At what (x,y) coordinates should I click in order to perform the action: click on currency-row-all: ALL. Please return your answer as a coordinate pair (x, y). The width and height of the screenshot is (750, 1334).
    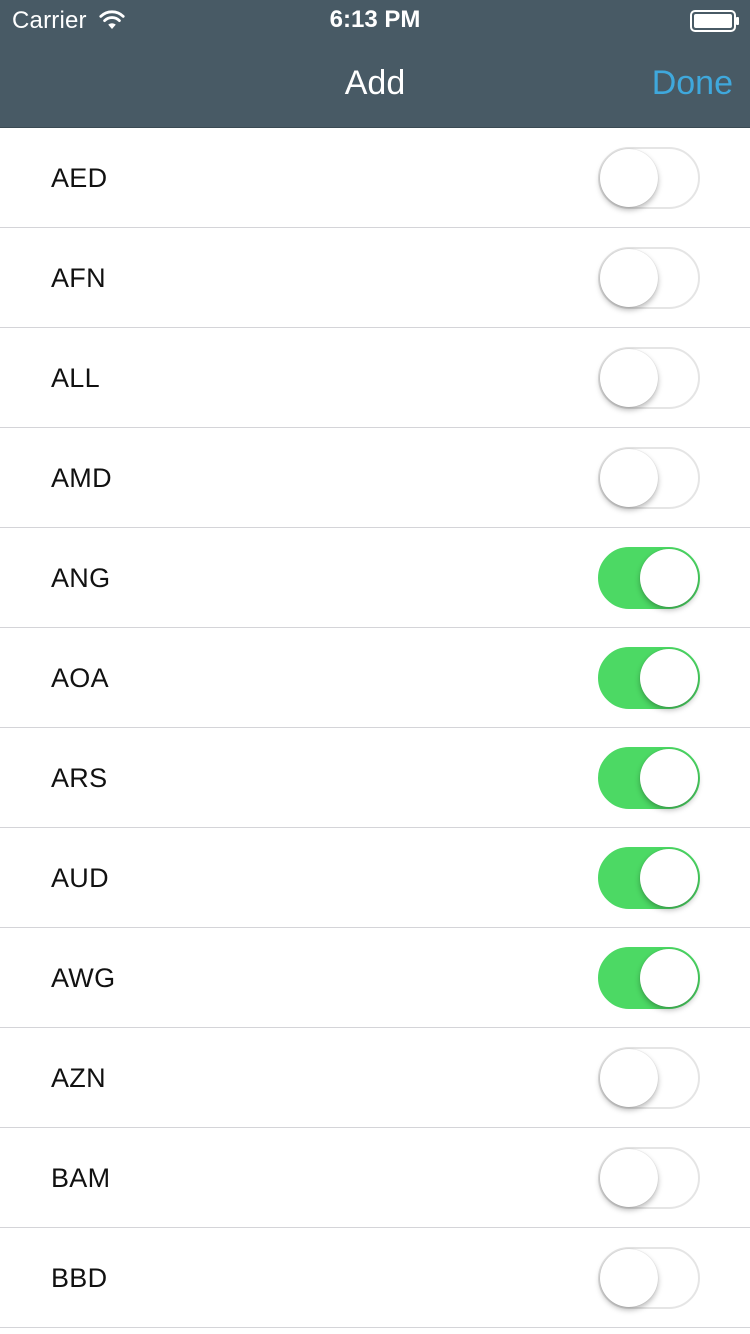
    Looking at the image, I should click on (375, 378).